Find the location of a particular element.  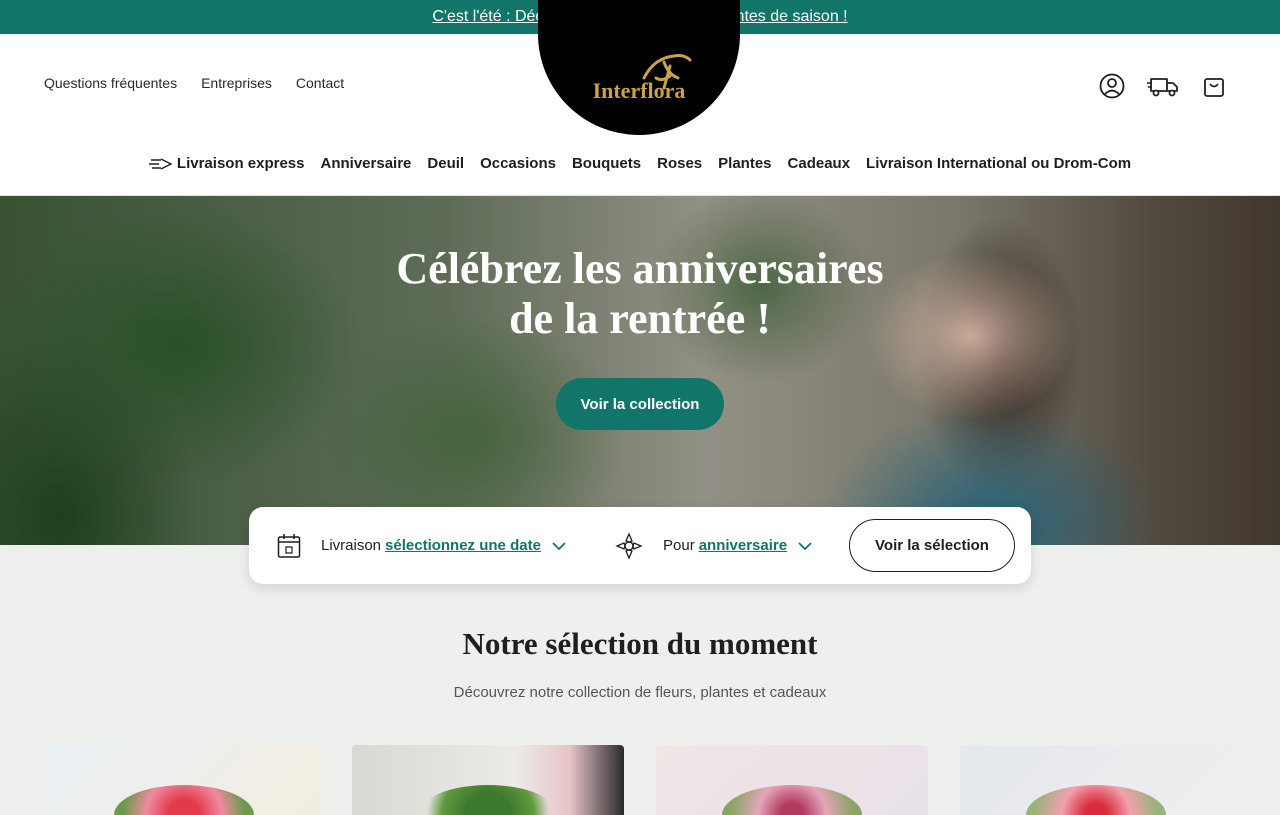

utility-links: Questions fréquentes Entreprises Contact is located at coordinates (194, 83).